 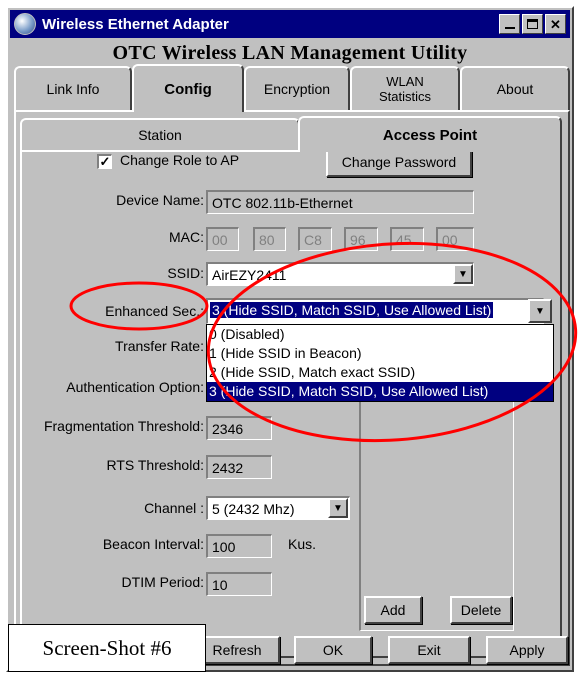 I want to click on ssid-label: SSID:, so click(x=185, y=273).